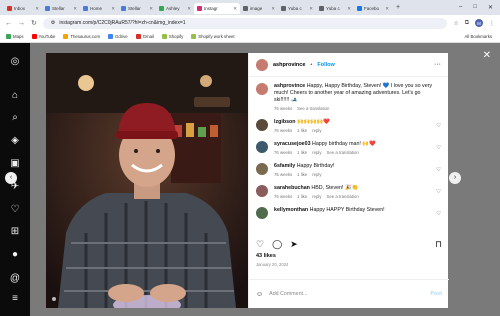 Image resolution: width=500 pixels, height=316 pixels. What do you see at coordinates (172, 36) in the screenshot?
I see `bookmark-item: Shopify` at bounding box center [172, 36].